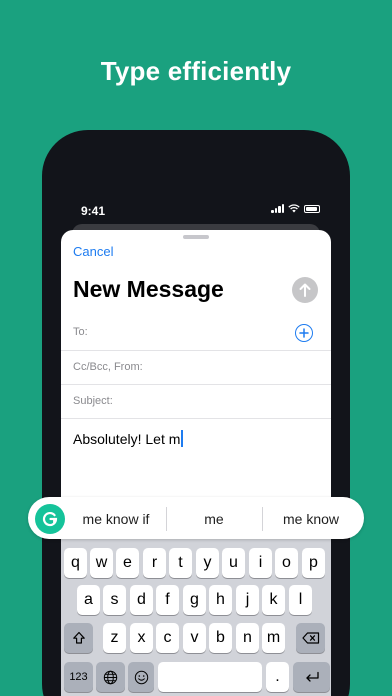 This screenshot has width=392, height=696. Describe the element at coordinates (313, 563) in the screenshot. I see `key-p: p` at that location.